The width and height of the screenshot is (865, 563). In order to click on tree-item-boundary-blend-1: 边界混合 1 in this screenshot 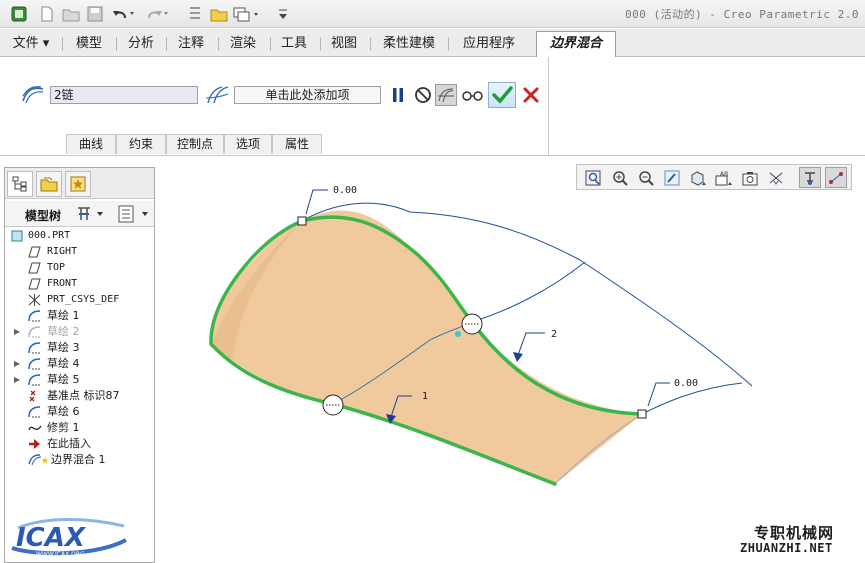, I will do `click(79, 460)`.